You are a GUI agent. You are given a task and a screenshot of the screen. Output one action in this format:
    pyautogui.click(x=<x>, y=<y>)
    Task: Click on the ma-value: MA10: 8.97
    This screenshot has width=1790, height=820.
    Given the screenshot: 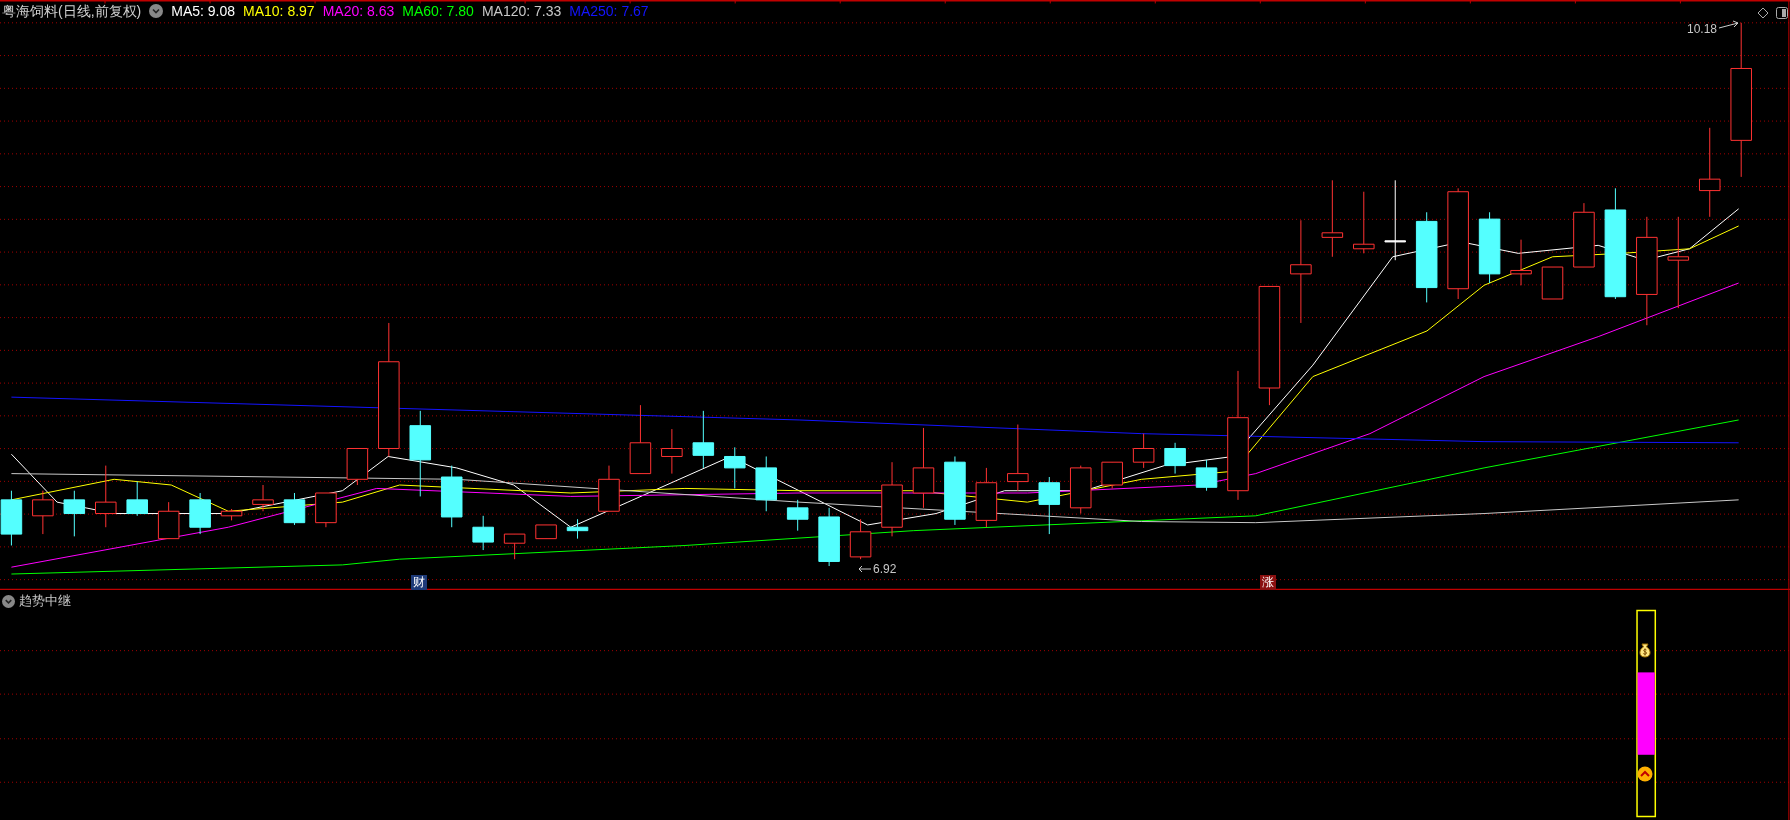 What is the action you would take?
    pyautogui.click(x=279, y=11)
    